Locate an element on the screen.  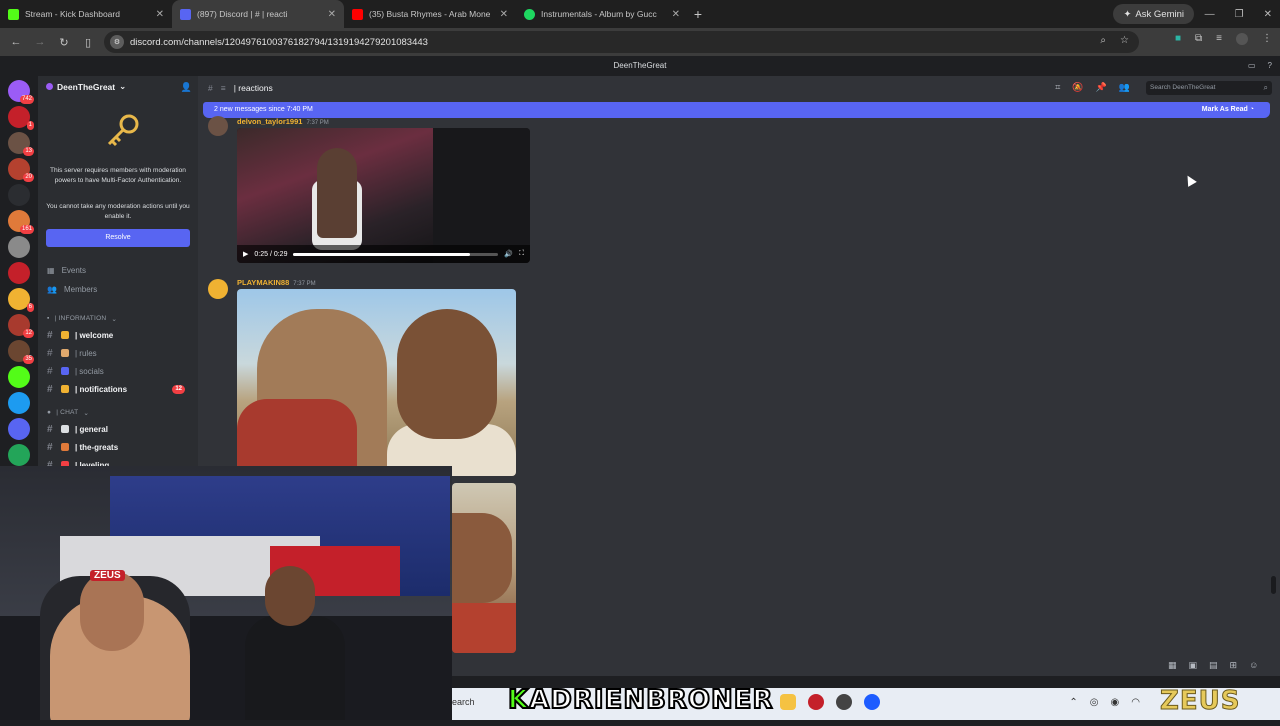
play-icon: ▶ is located at coordinates (245, 254).